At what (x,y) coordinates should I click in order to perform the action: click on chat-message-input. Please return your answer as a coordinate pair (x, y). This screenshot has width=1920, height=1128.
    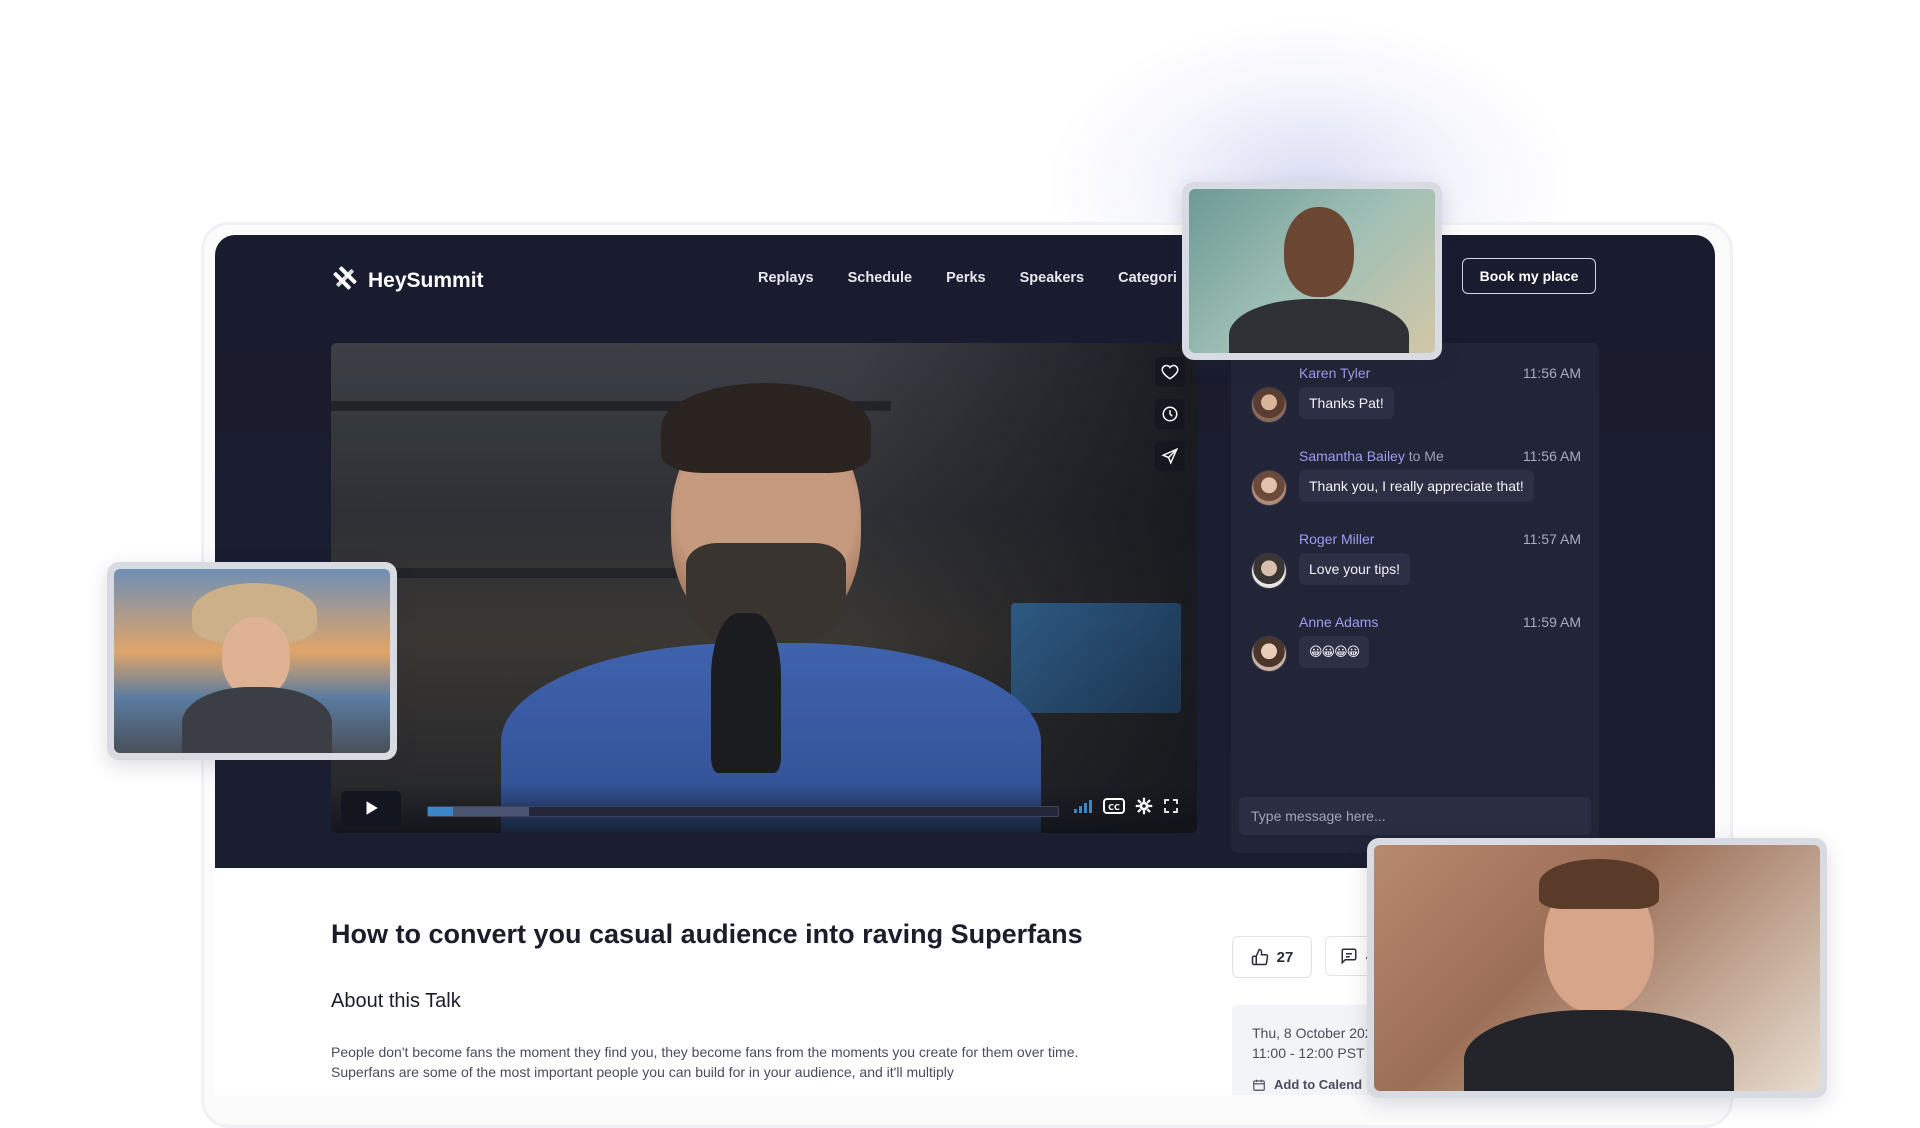
    Looking at the image, I should click on (1415, 816).